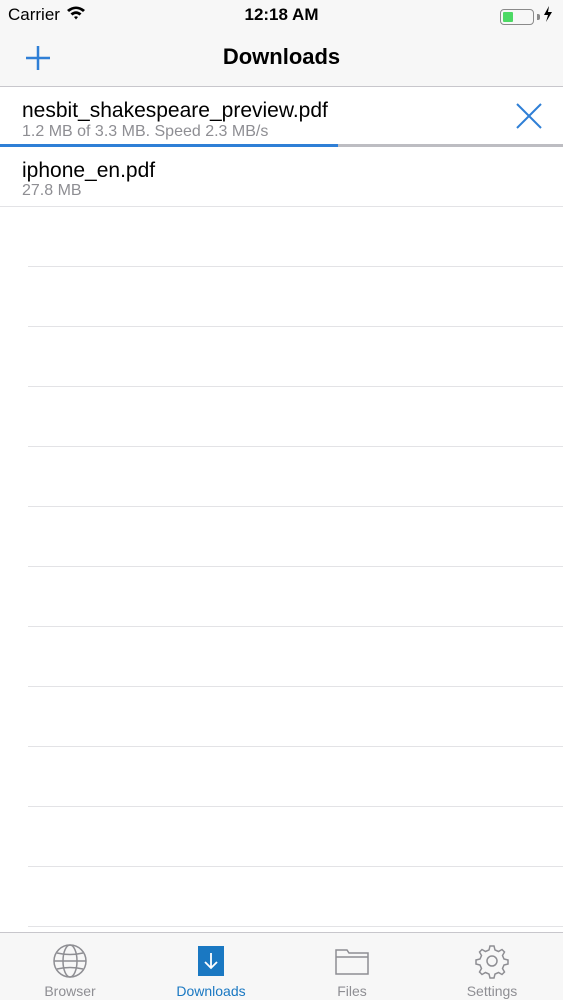 The height and width of the screenshot is (1000, 563). I want to click on tab-browser: Browser, so click(70, 966).